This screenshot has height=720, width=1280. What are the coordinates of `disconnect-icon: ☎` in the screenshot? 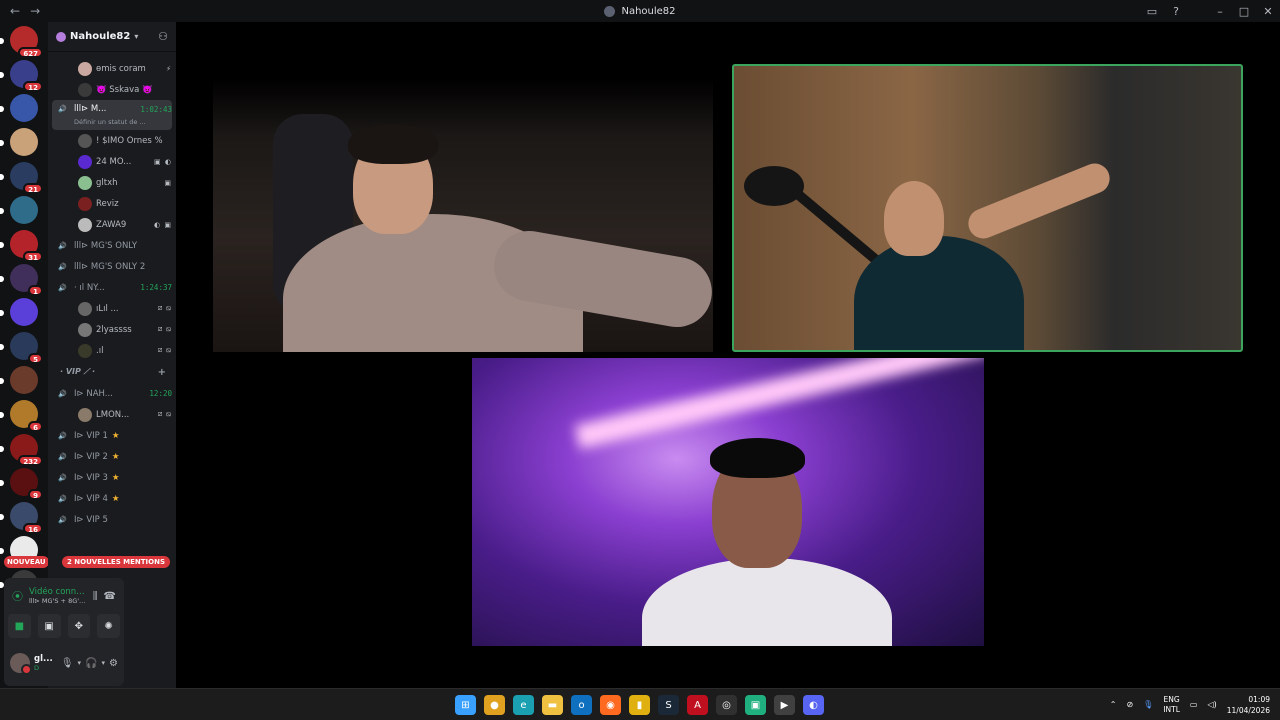 It's located at (110, 596).